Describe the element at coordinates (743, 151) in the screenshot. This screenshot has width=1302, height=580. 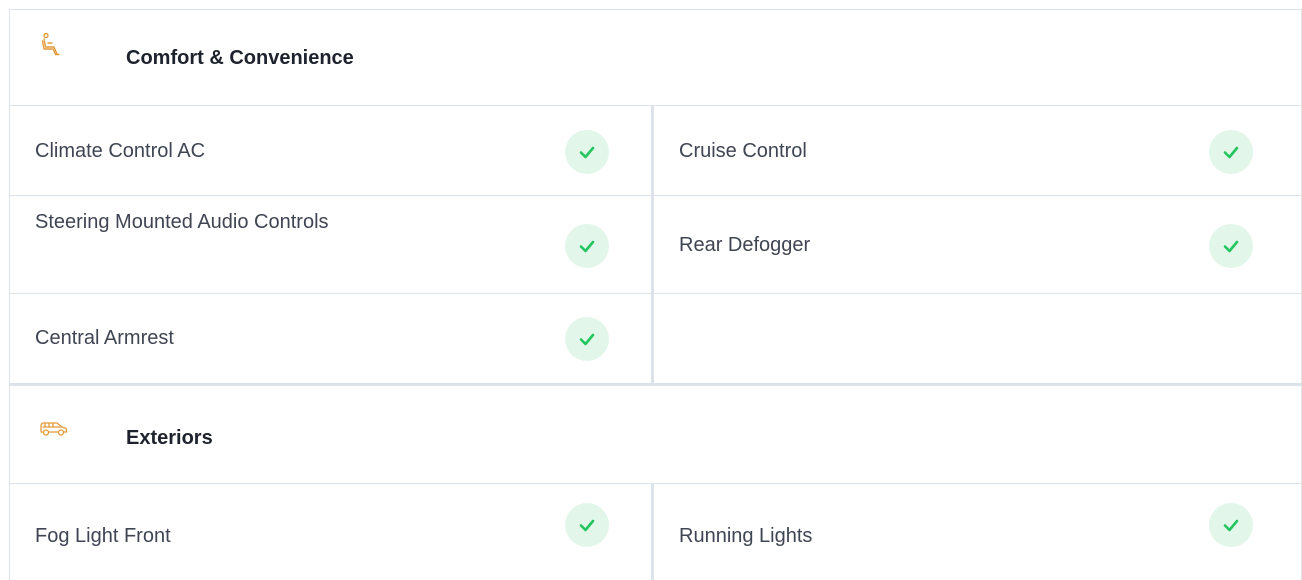
I see `feature-label: Cruise Control` at that location.